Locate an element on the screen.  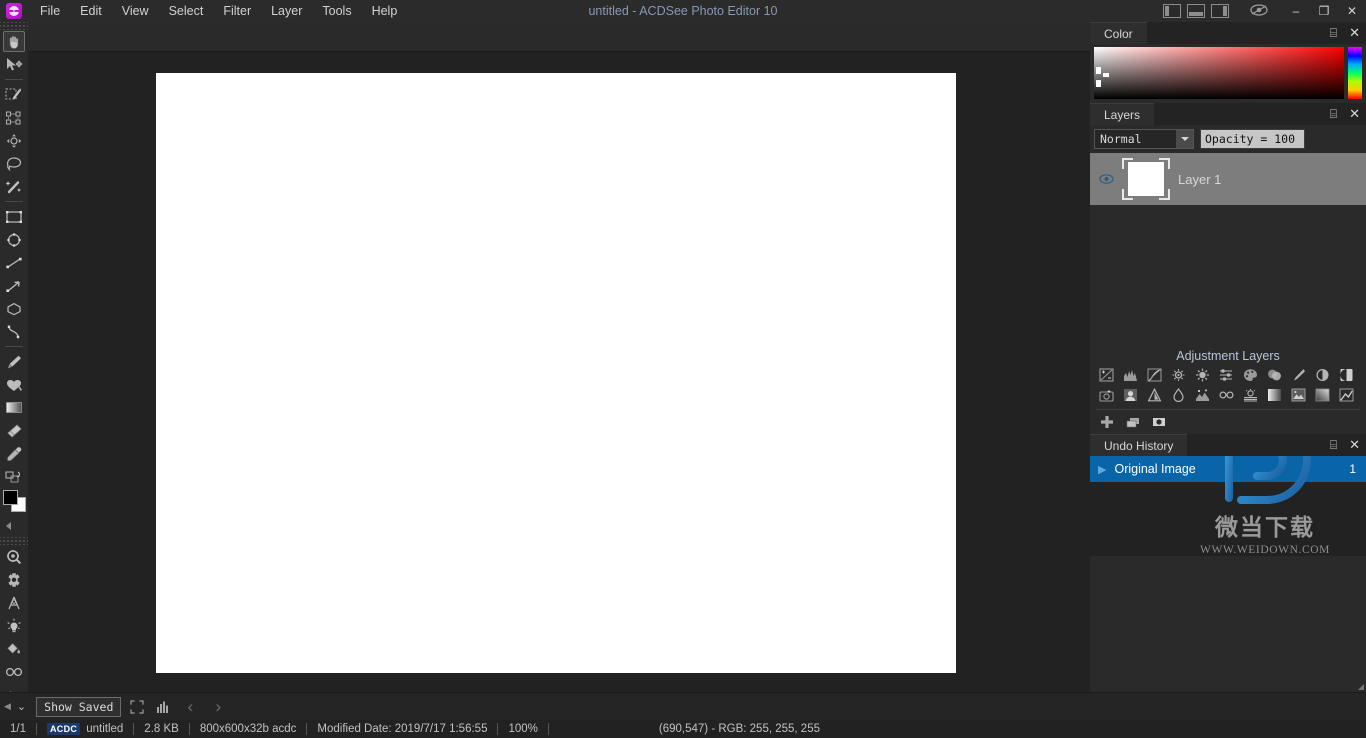
toggle-bottom-panel-icon is located at coordinates (1196, 11).